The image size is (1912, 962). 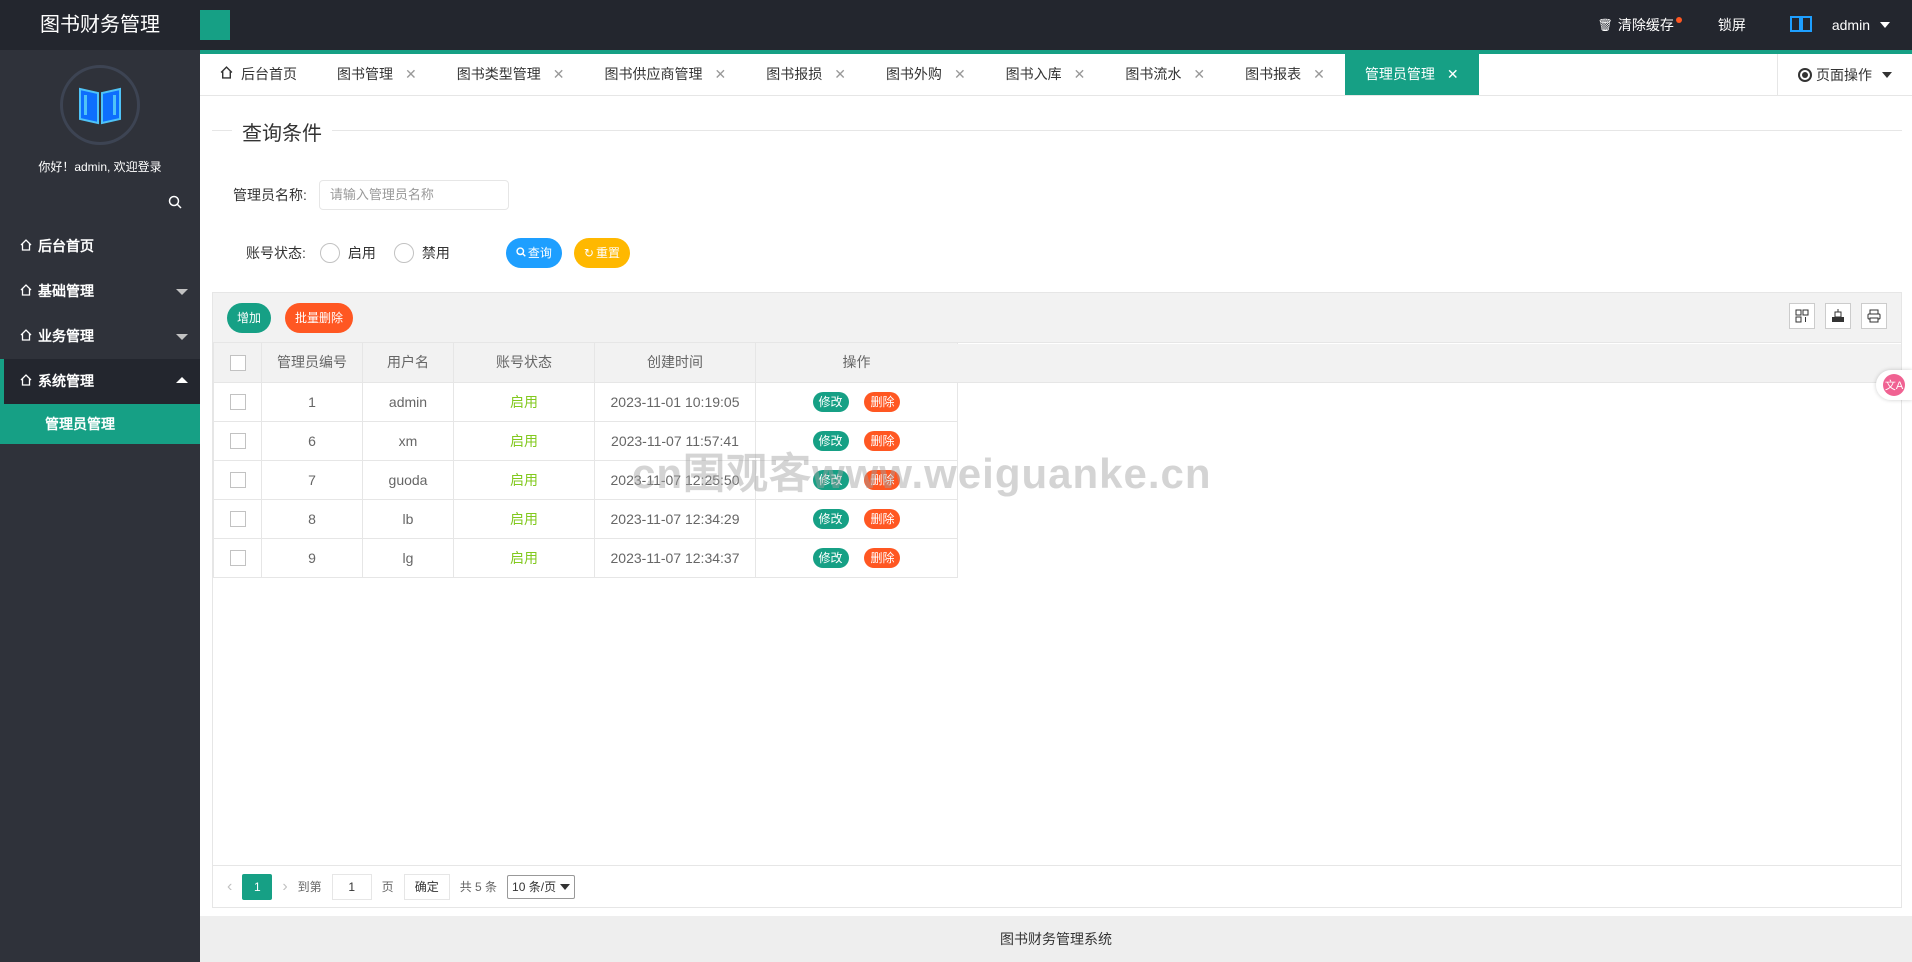 What do you see at coordinates (413, 195) in the screenshot?
I see `admin-name-input: 请输入管理员名称` at bounding box center [413, 195].